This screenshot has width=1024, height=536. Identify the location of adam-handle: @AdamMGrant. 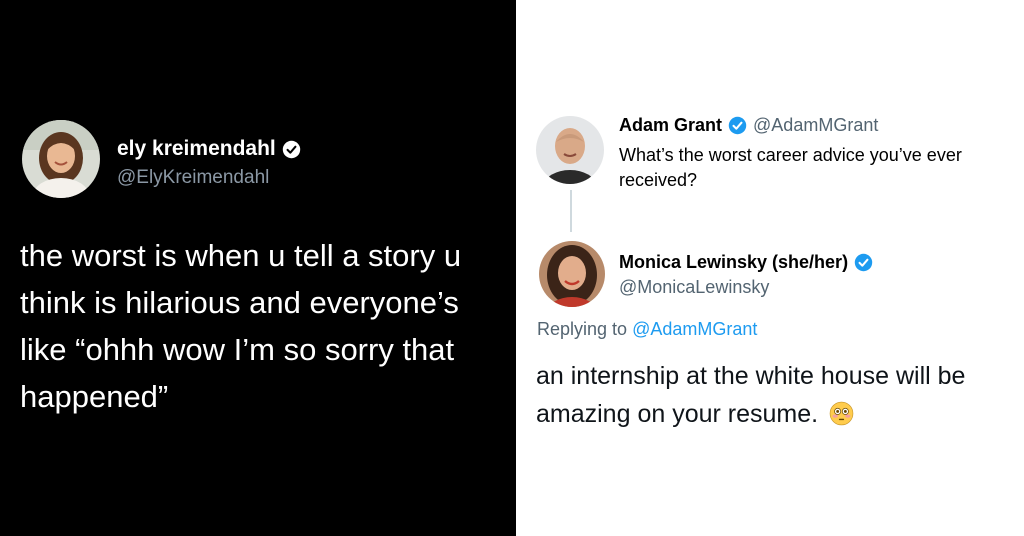
(815, 125).